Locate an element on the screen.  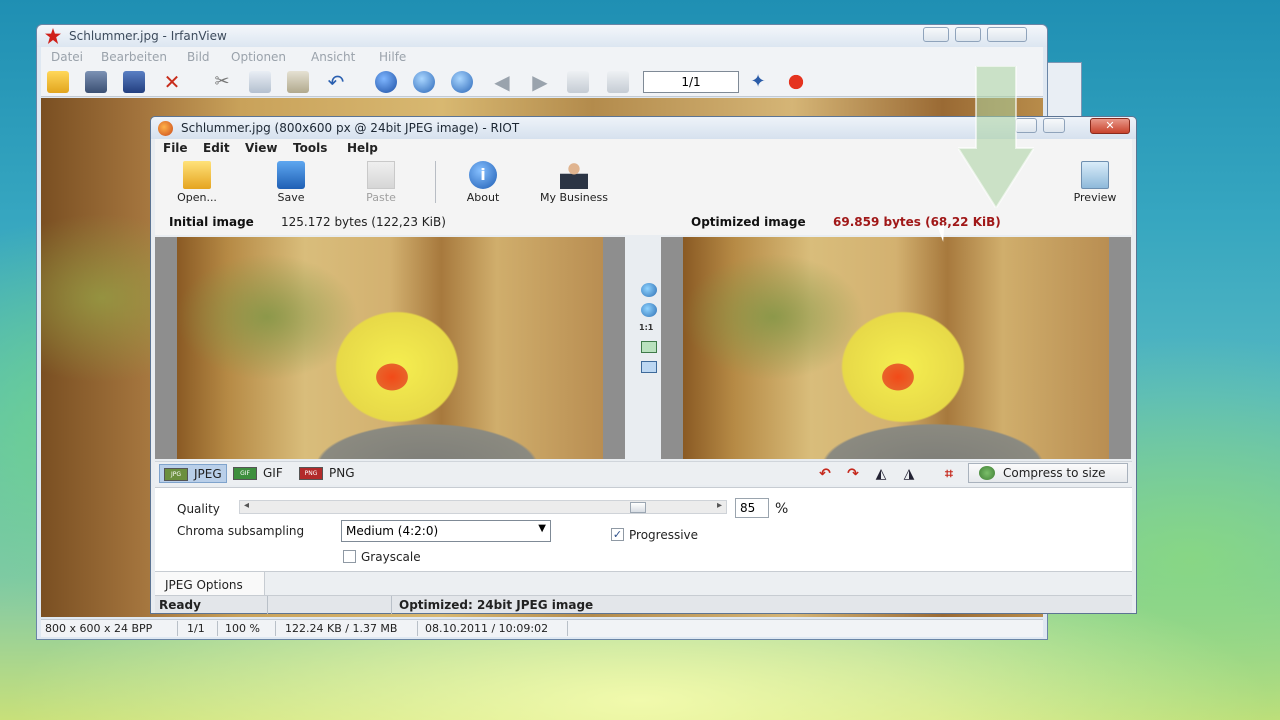
cut-icon: ✂ is located at coordinates (222, 82).